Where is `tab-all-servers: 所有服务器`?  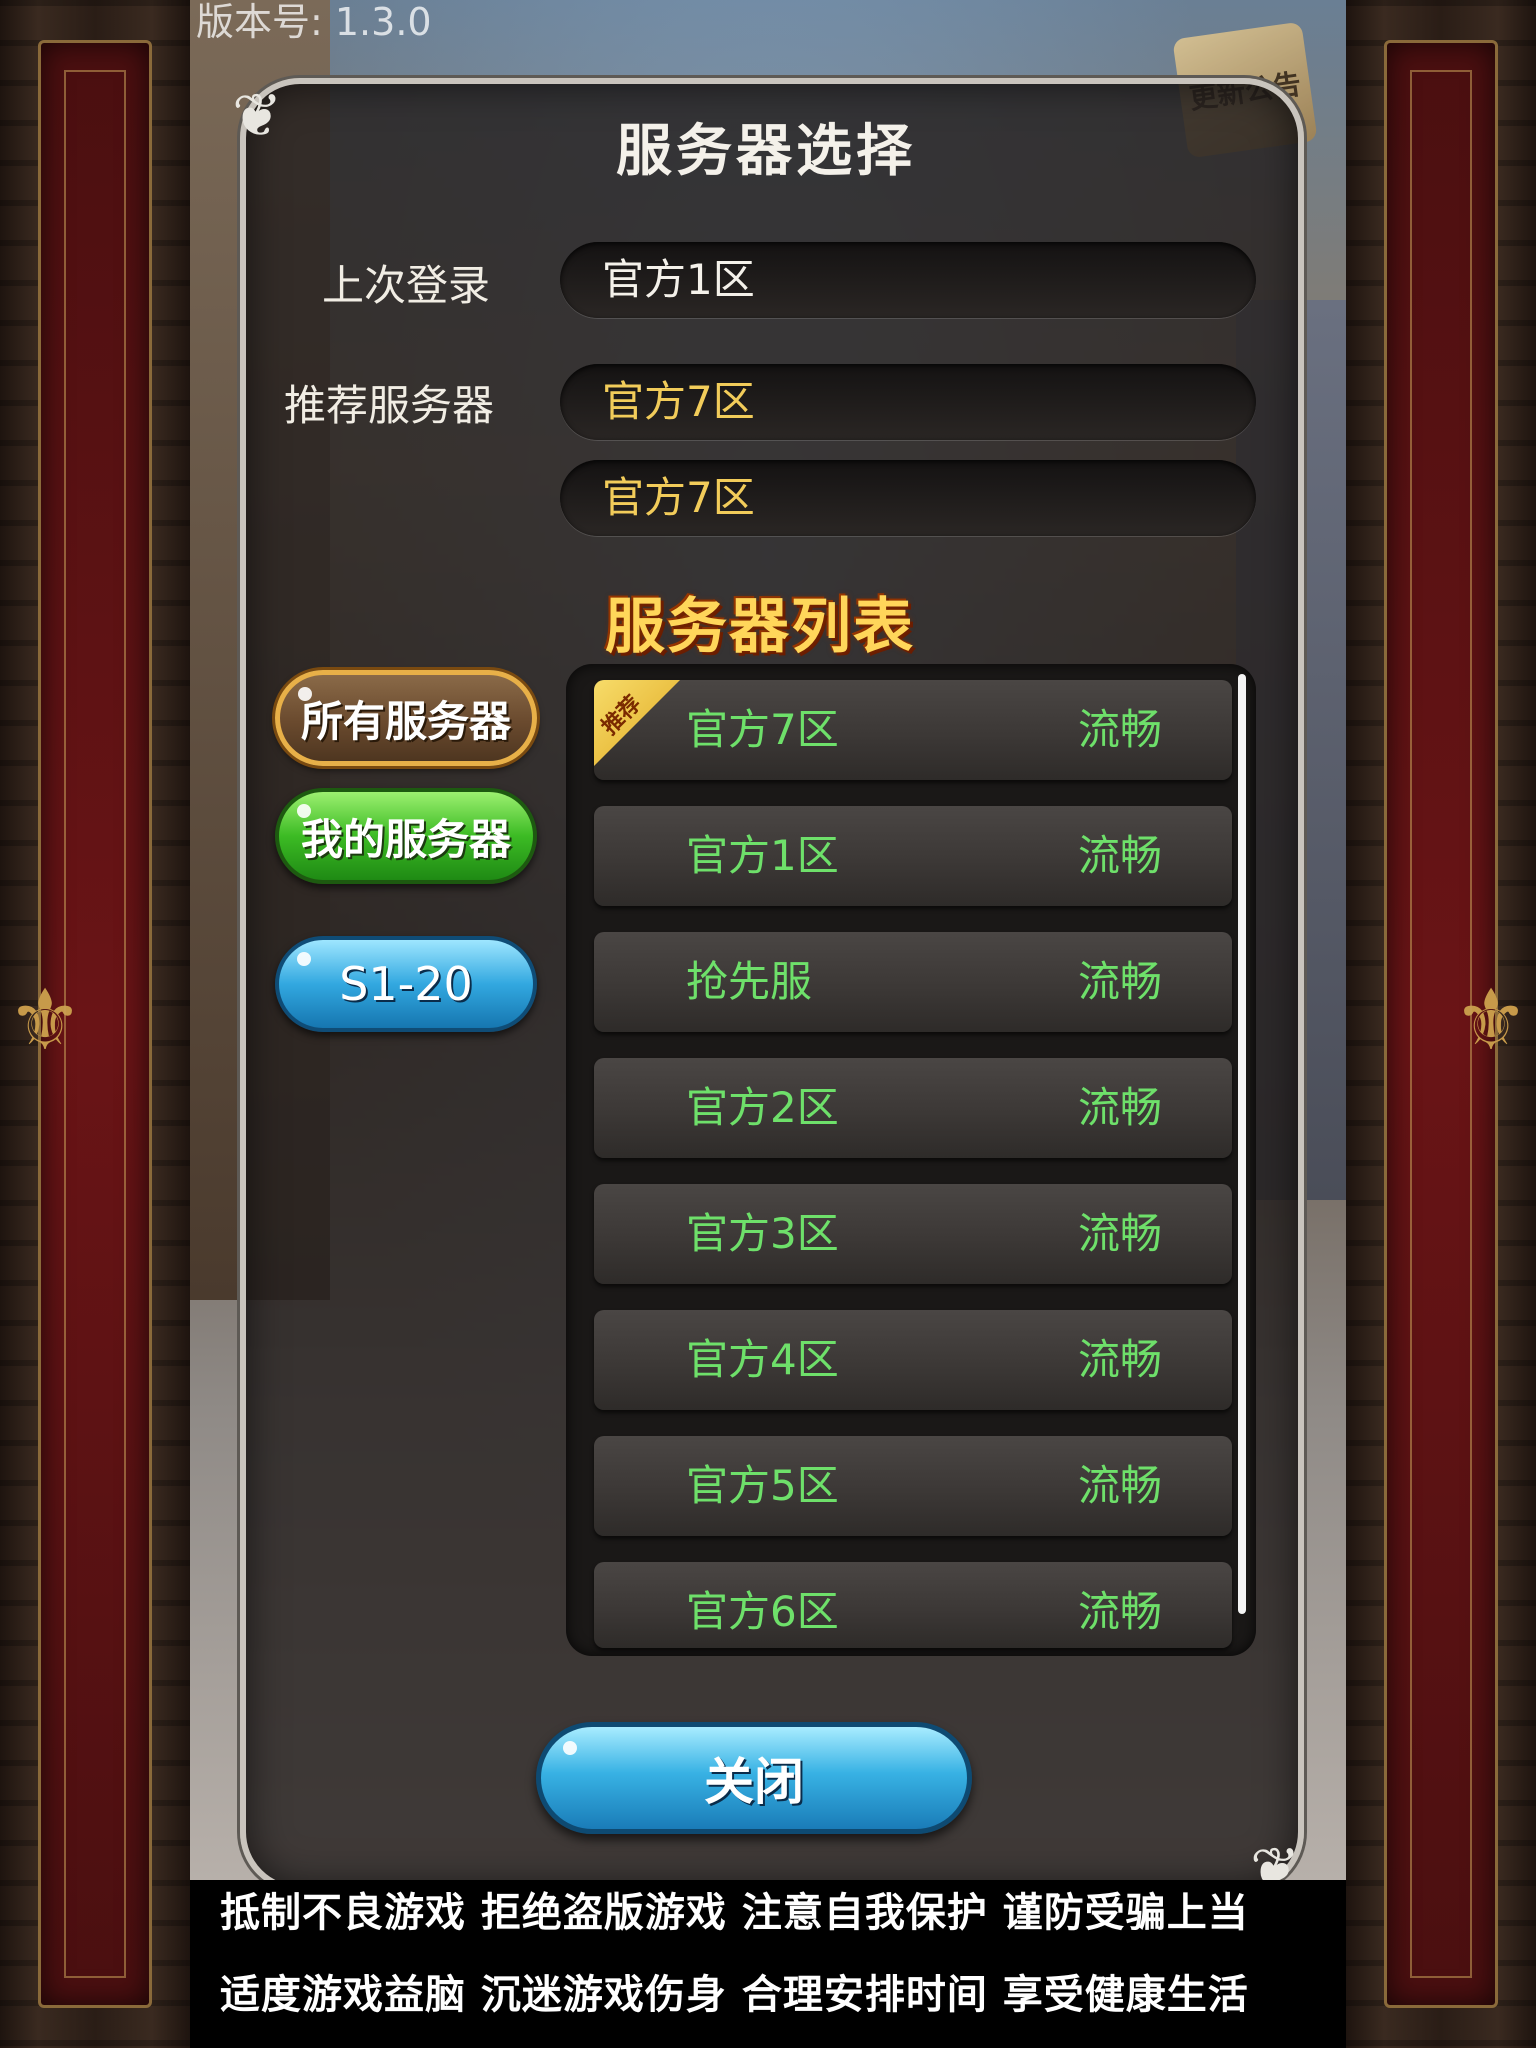
tab-all-servers: 所有服务器 is located at coordinates (406, 718).